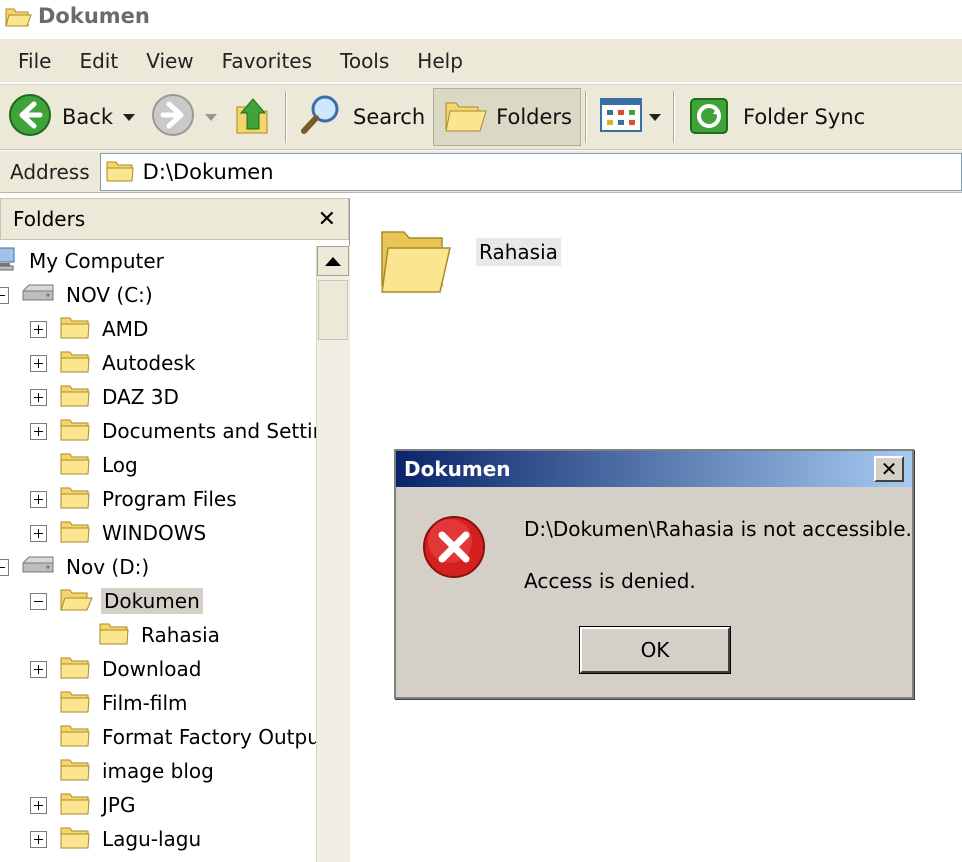 Image resolution: width=962 pixels, height=862 pixels. I want to click on tree-item: DAZ 3D, so click(106, 397).